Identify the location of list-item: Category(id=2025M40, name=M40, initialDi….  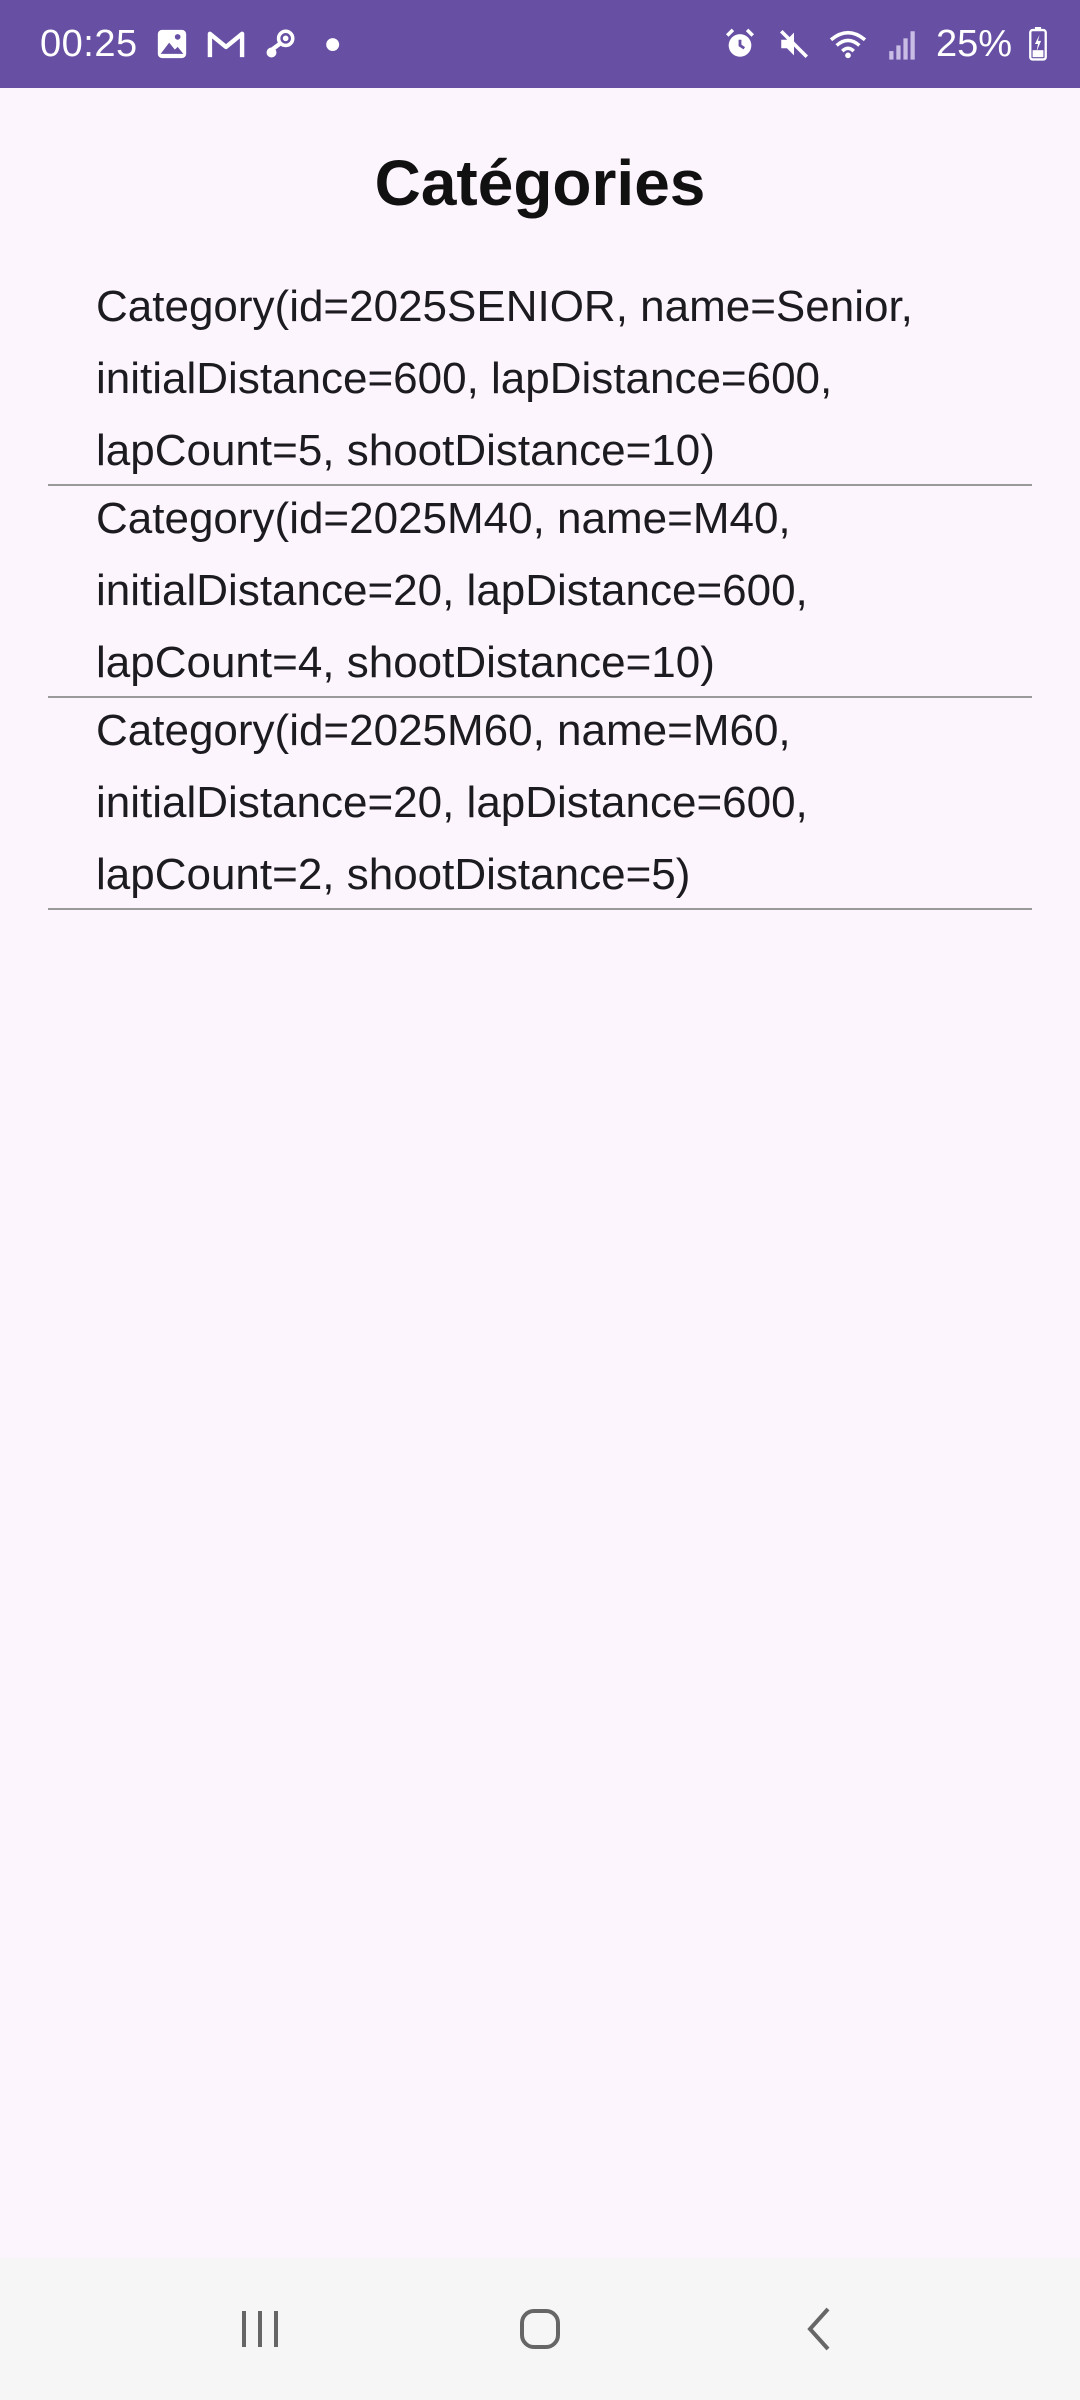
(540, 592).